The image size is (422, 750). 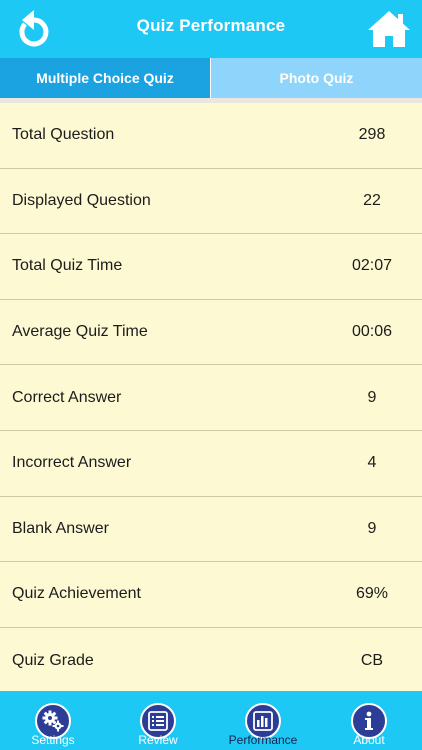 I want to click on page-title: Quiz Performance, so click(x=211, y=25).